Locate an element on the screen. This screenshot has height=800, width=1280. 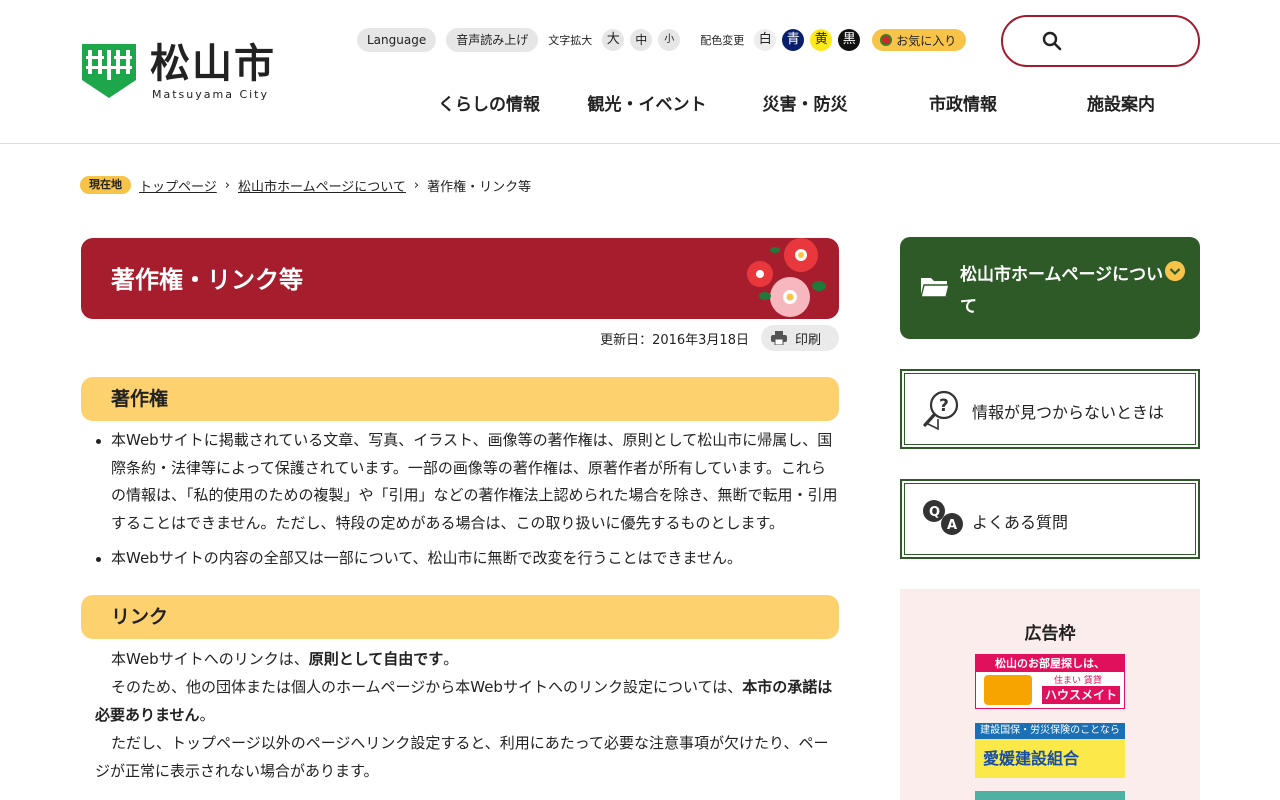
color-blue-button: 青 is located at coordinates (793, 40).